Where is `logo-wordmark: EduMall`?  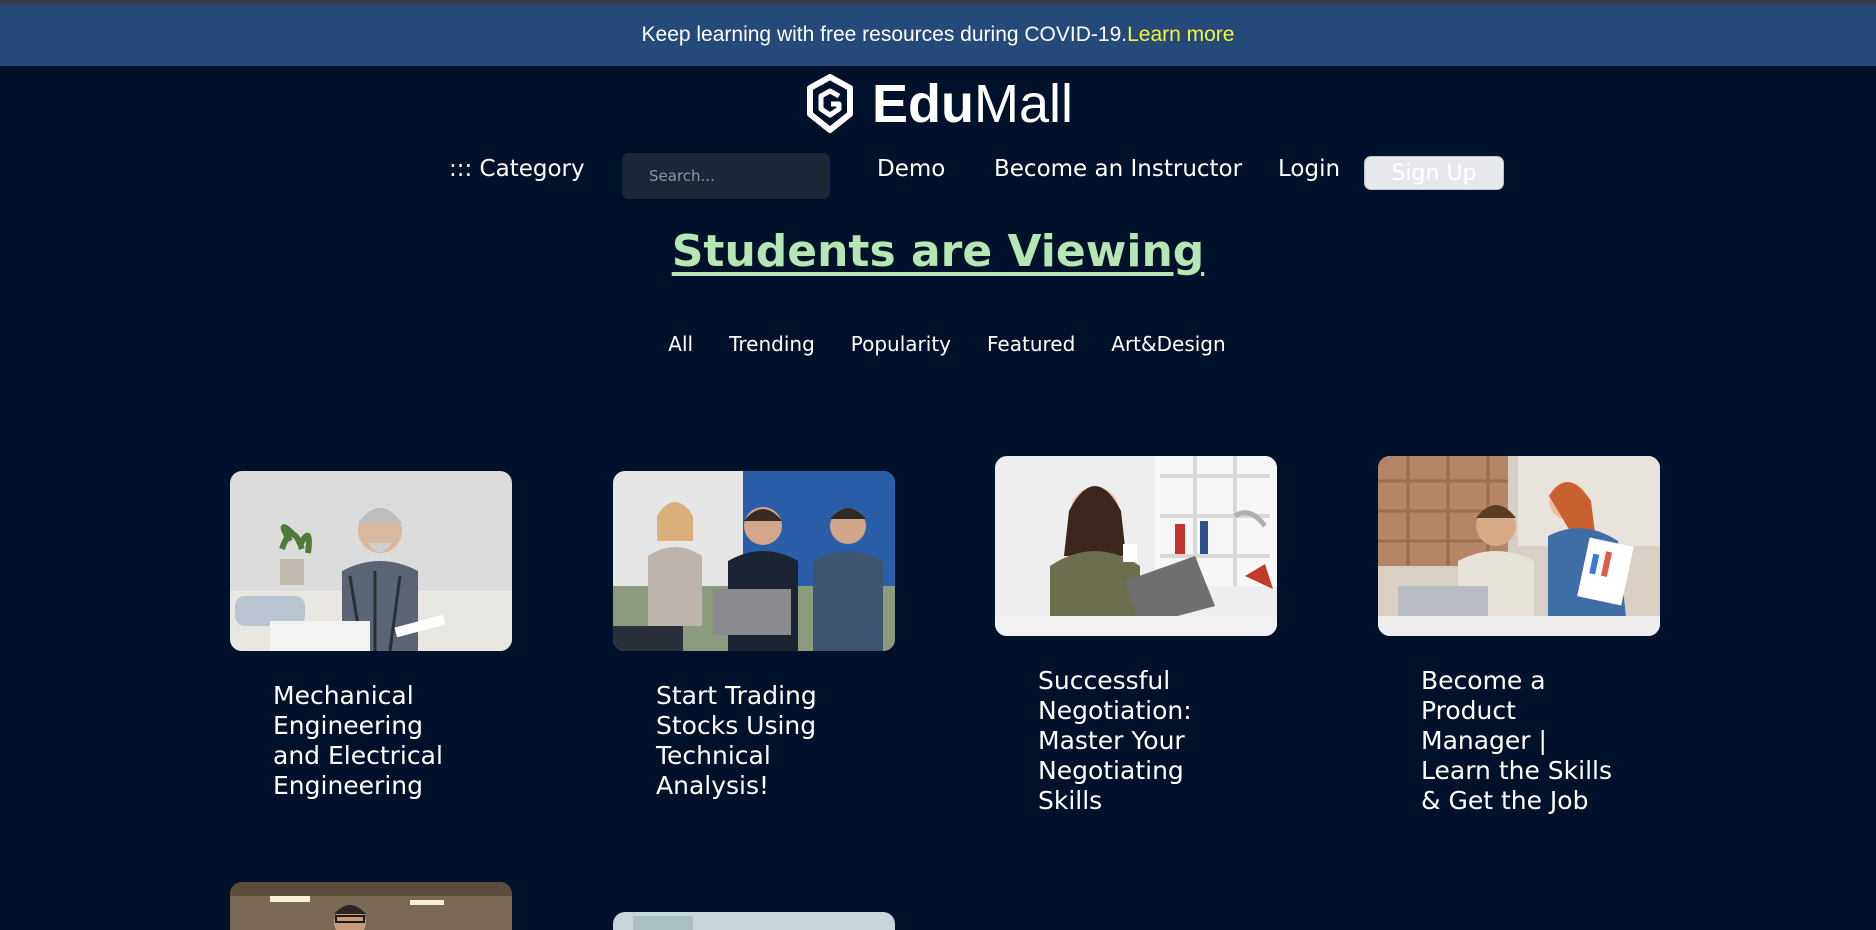 logo-wordmark: EduMall is located at coordinates (972, 104).